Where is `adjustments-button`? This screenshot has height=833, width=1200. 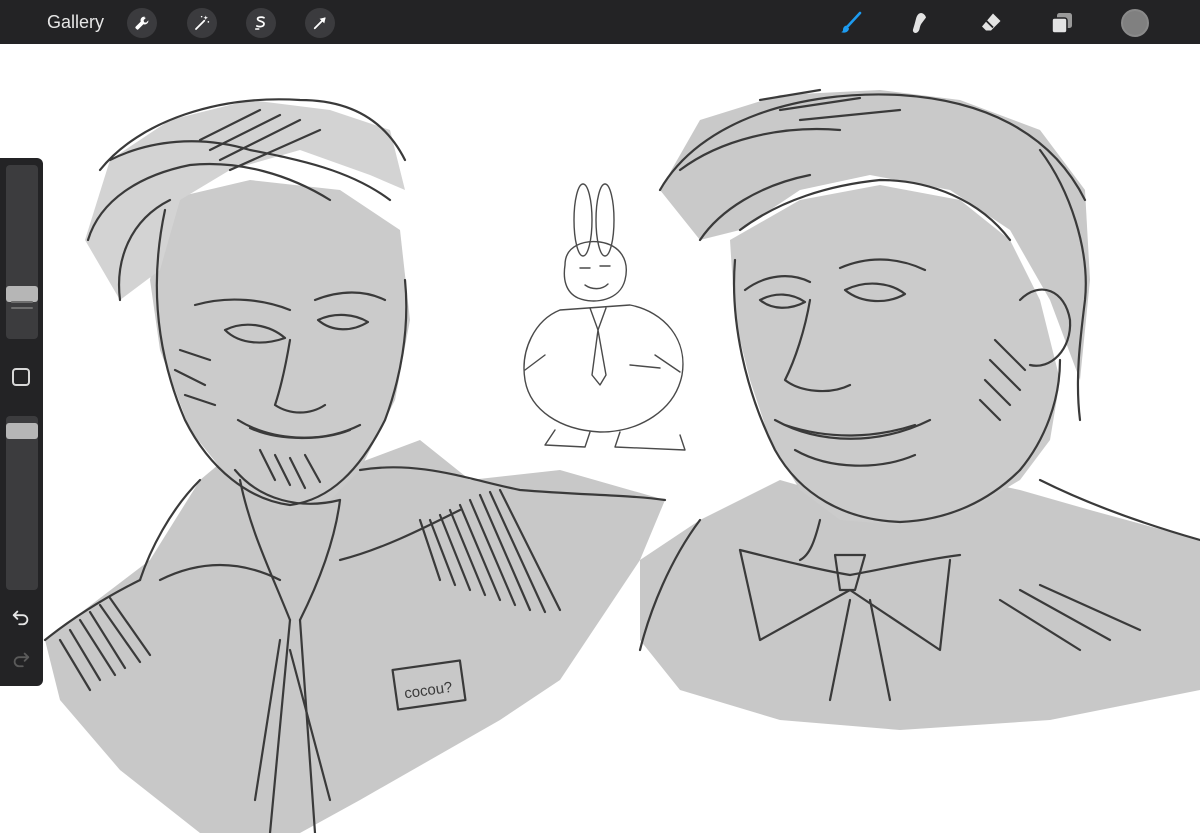
adjustments-button is located at coordinates (202, 23).